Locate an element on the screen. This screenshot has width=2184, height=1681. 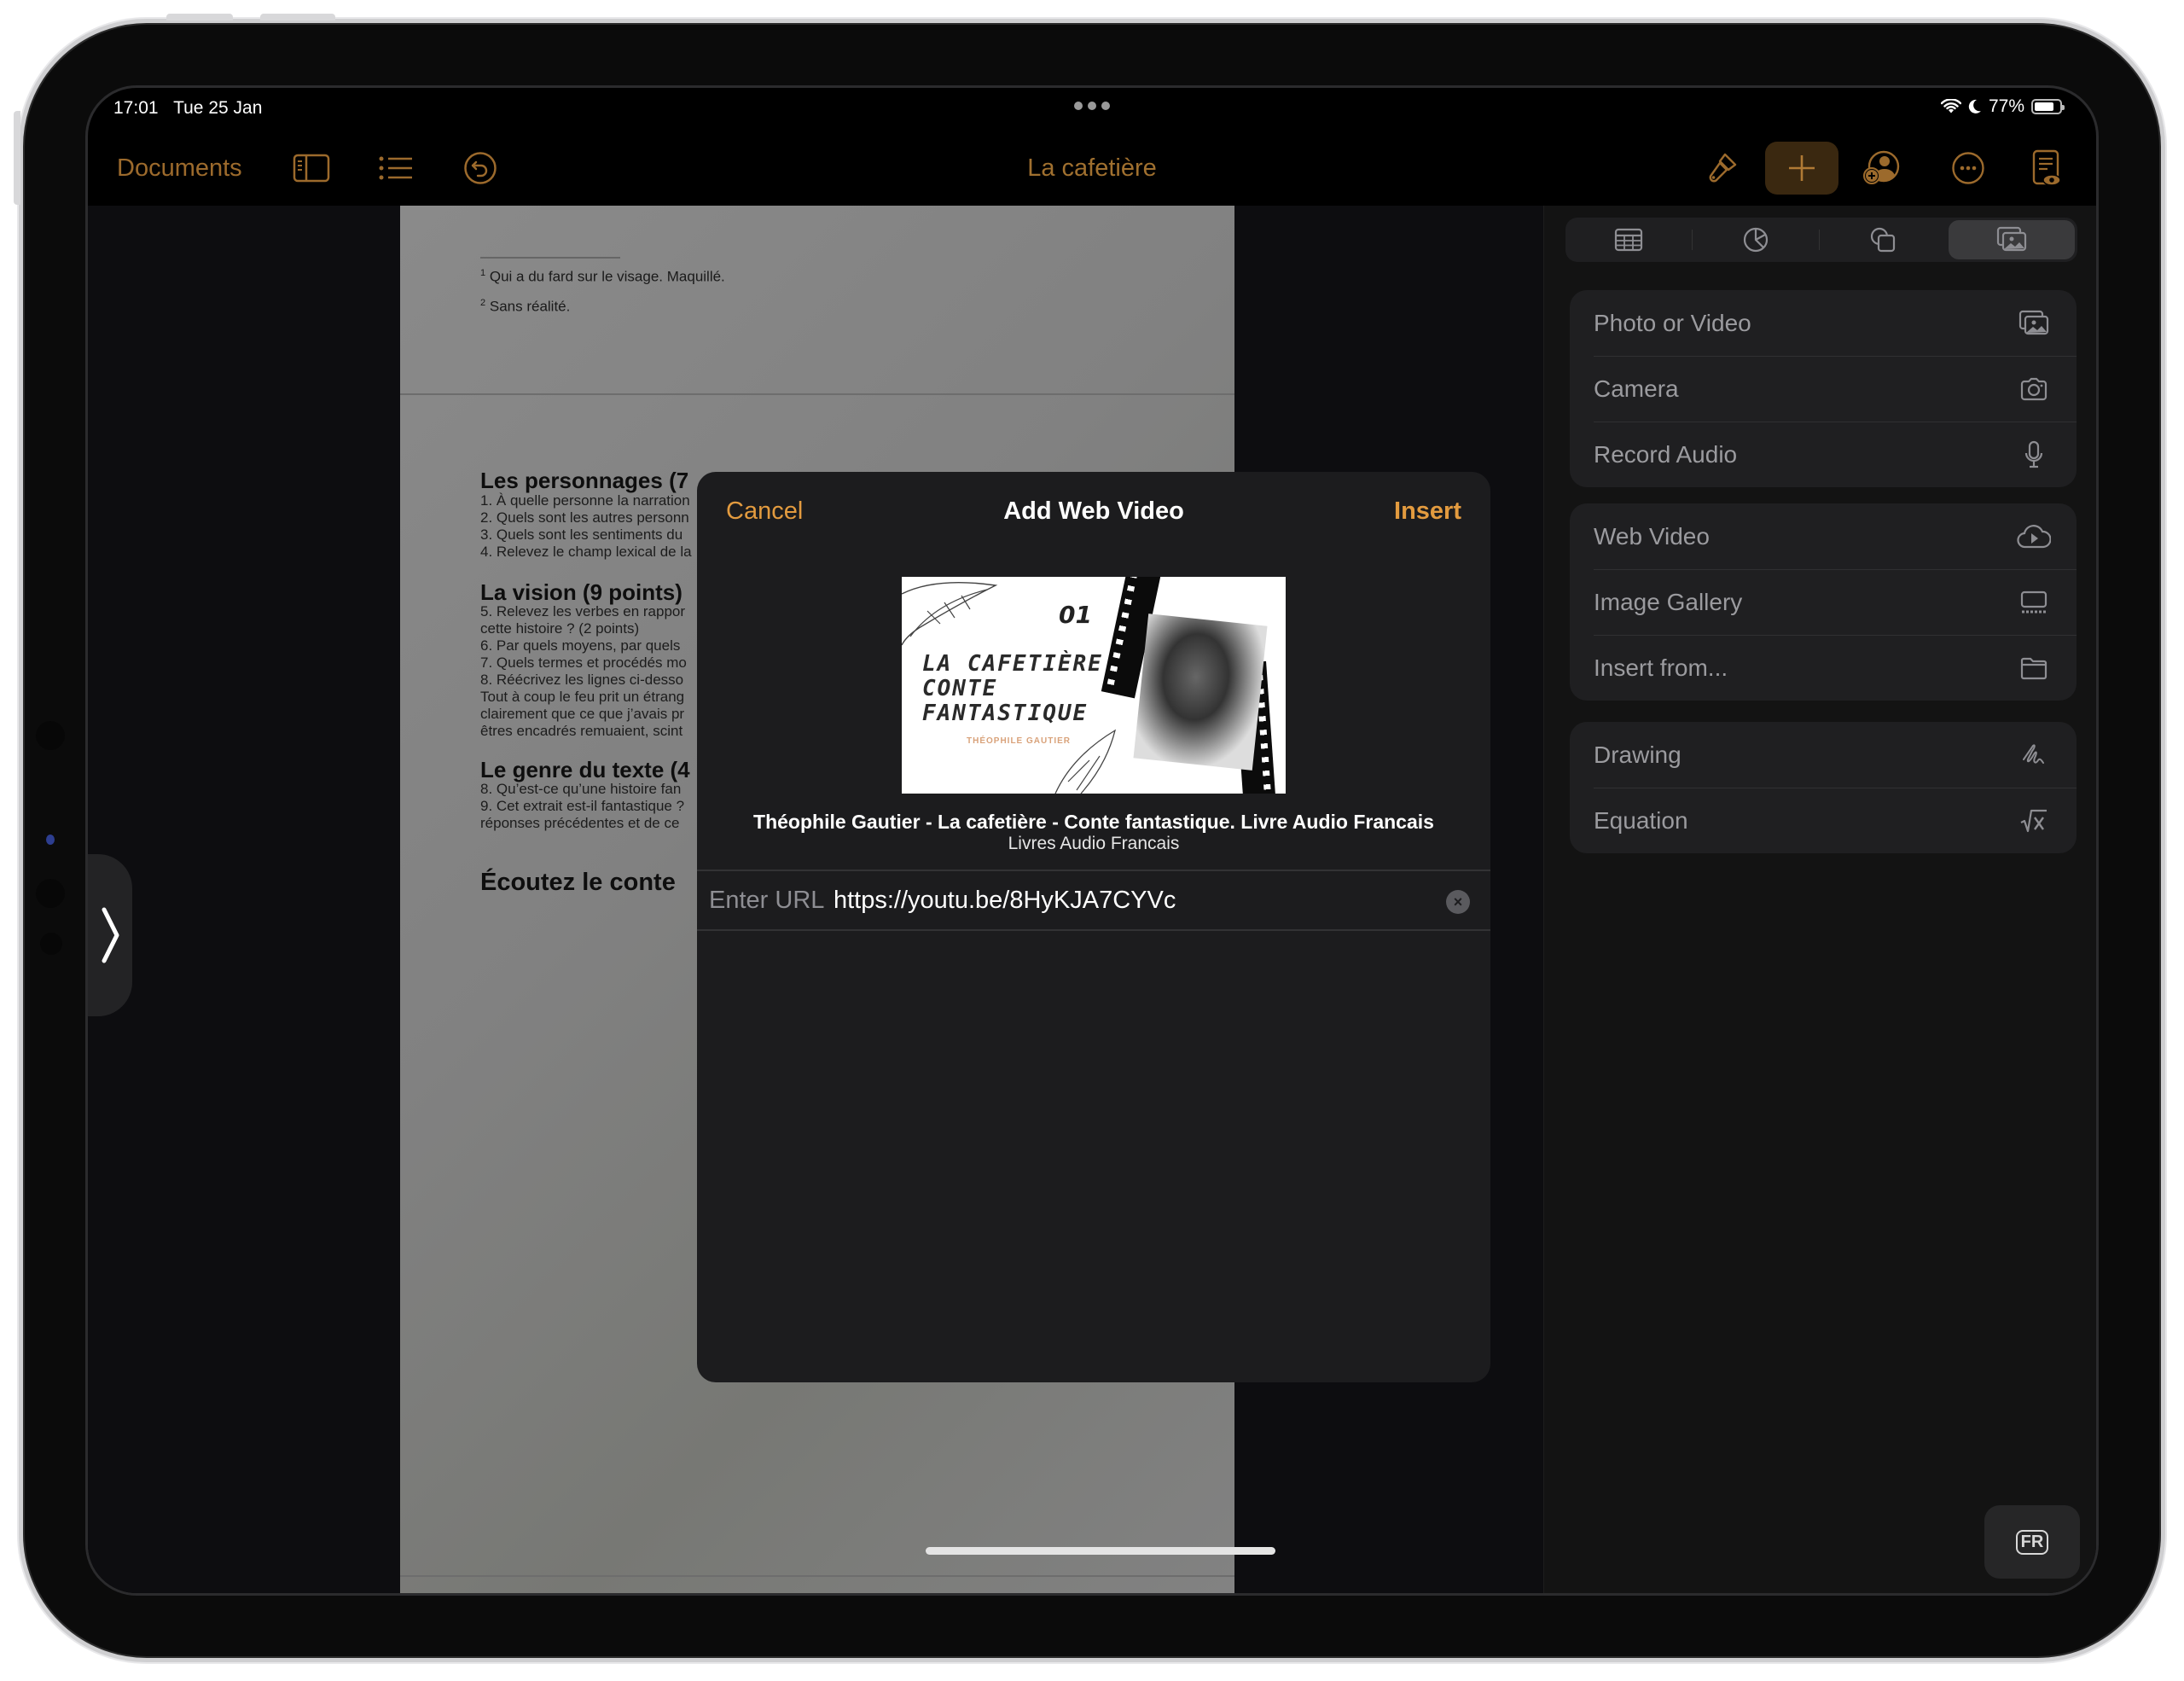
url-label: Enter URL is located at coordinates (767, 901).